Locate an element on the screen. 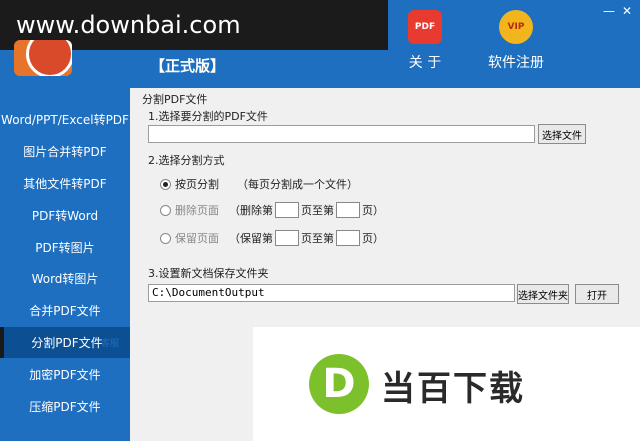 The width and height of the screenshot is (640, 441). step1-label: 1.选择要分割的PDF文件 is located at coordinates (208, 116).